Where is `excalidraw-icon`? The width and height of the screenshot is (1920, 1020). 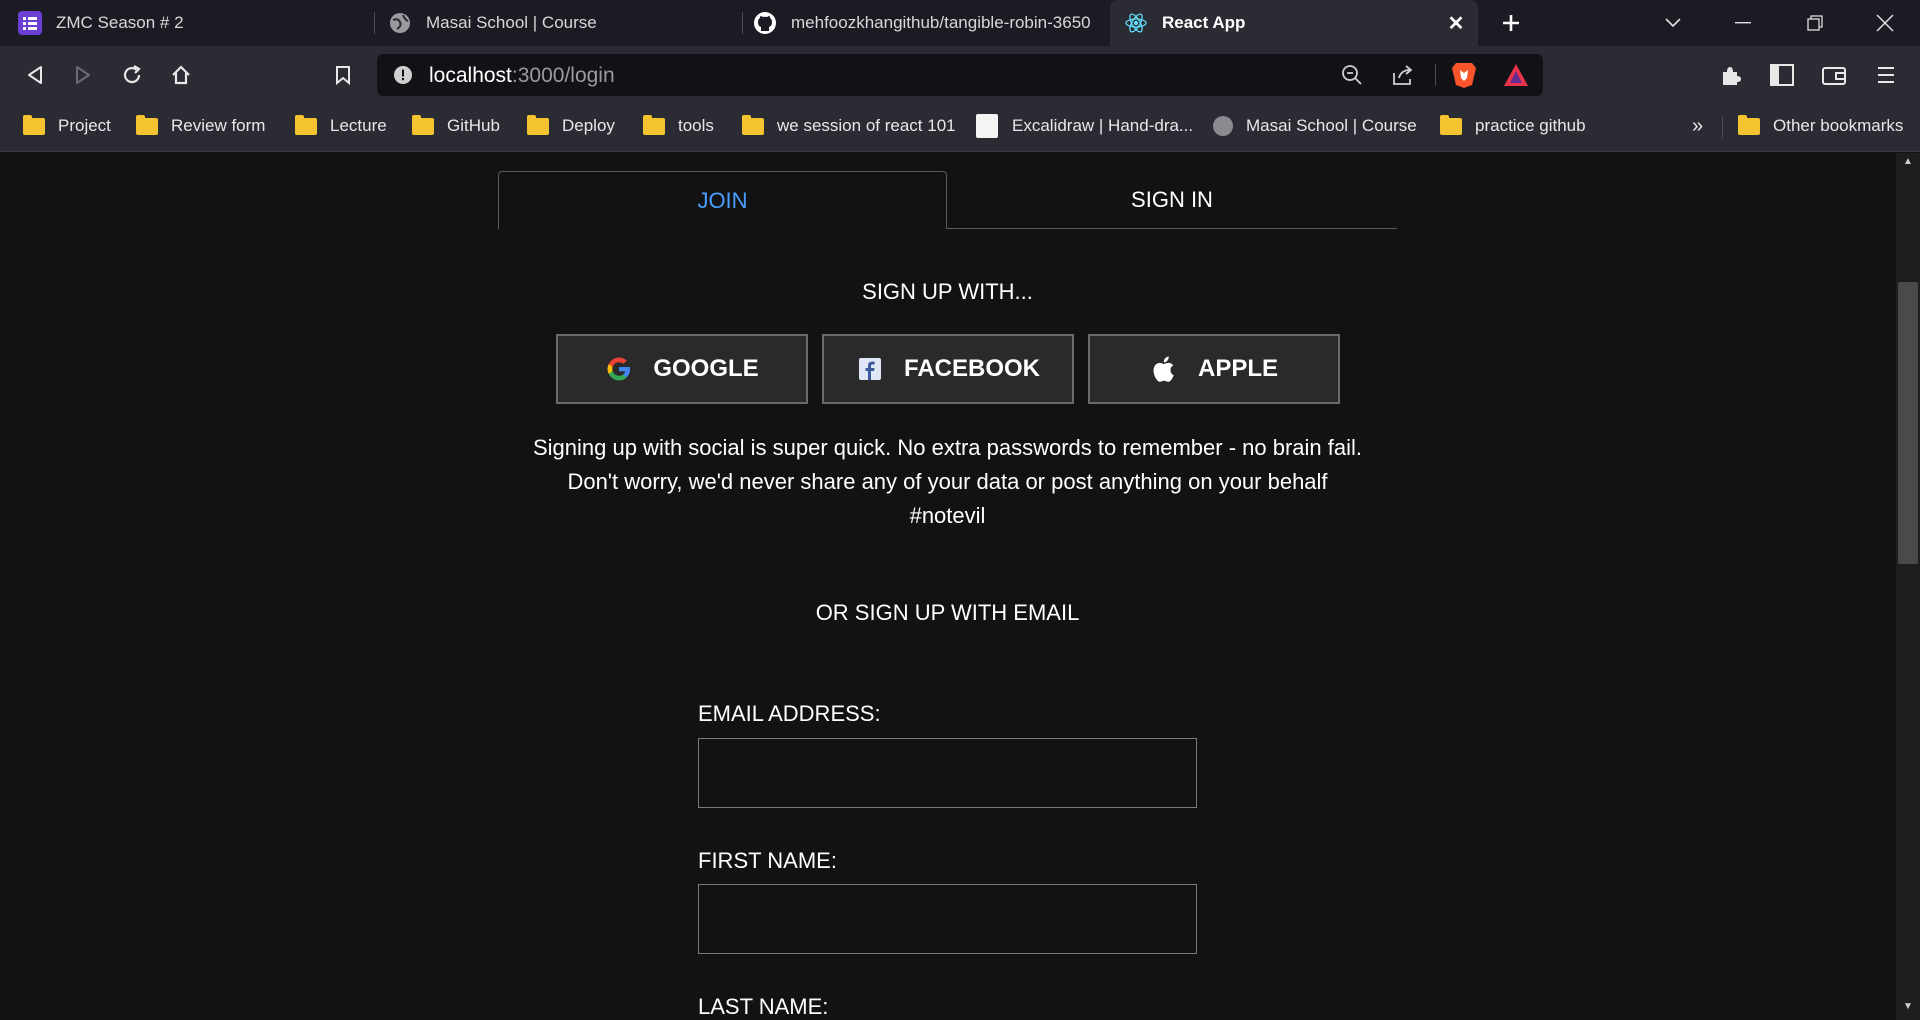 excalidraw-icon is located at coordinates (987, 126).